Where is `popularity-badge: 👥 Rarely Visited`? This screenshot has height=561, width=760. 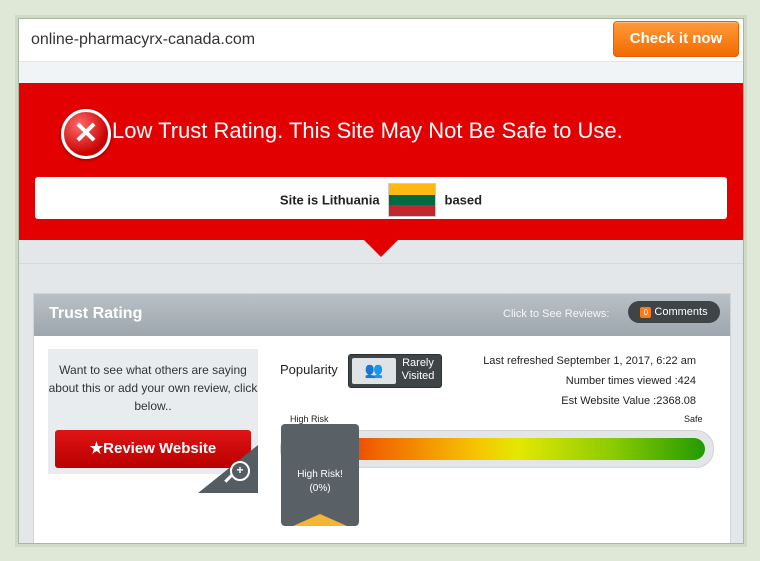
popularity-badge: 👥 Rarely Visited is located at coordinates (395, 371).